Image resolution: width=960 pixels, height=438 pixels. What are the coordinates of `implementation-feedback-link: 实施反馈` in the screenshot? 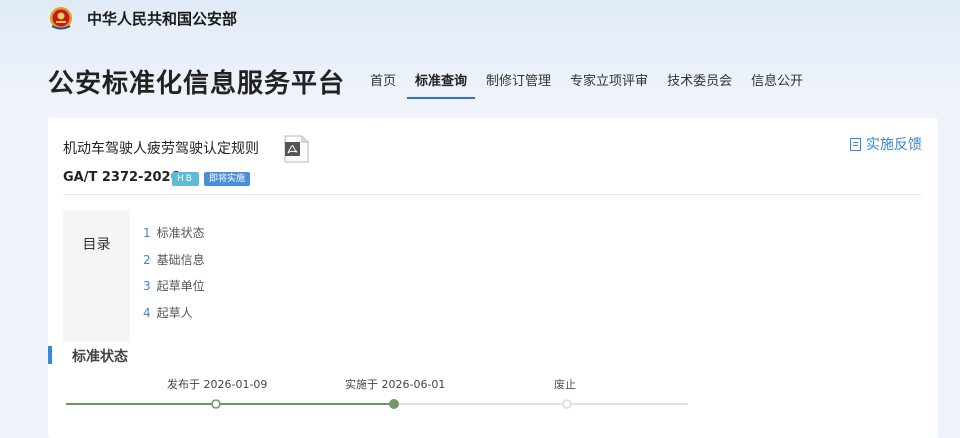 It's located at (886, 144).